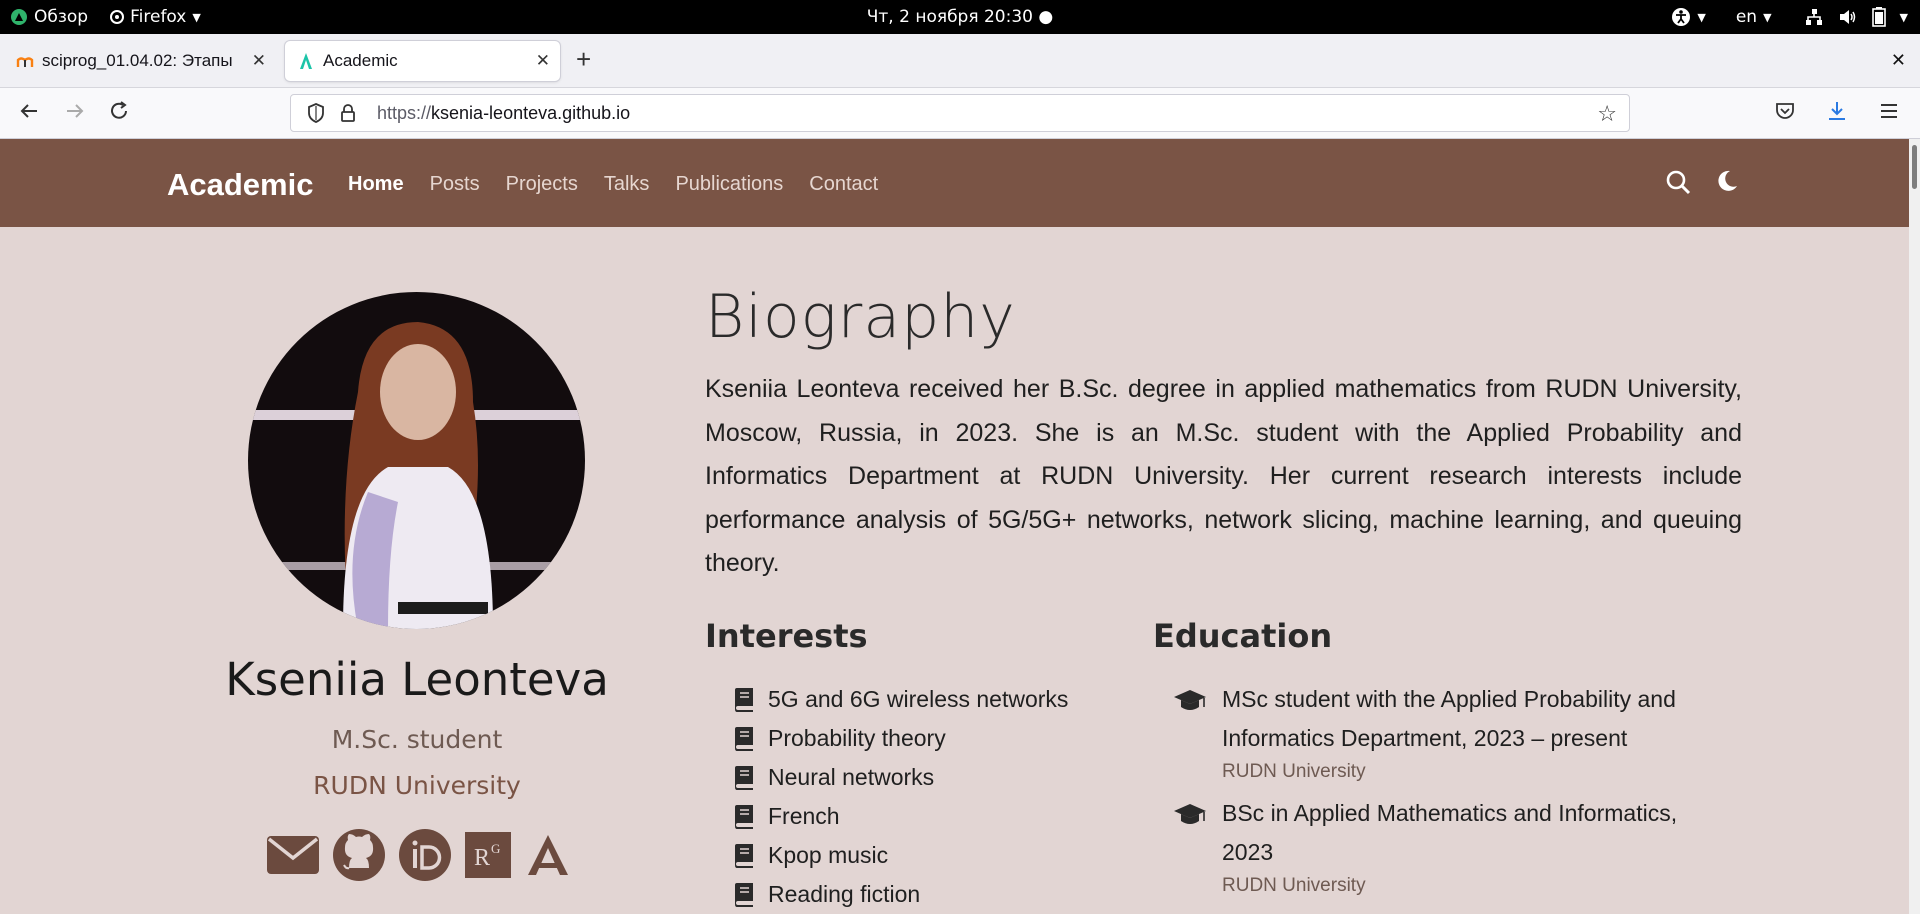  I want to click on reload-icon, so click(119, 110).